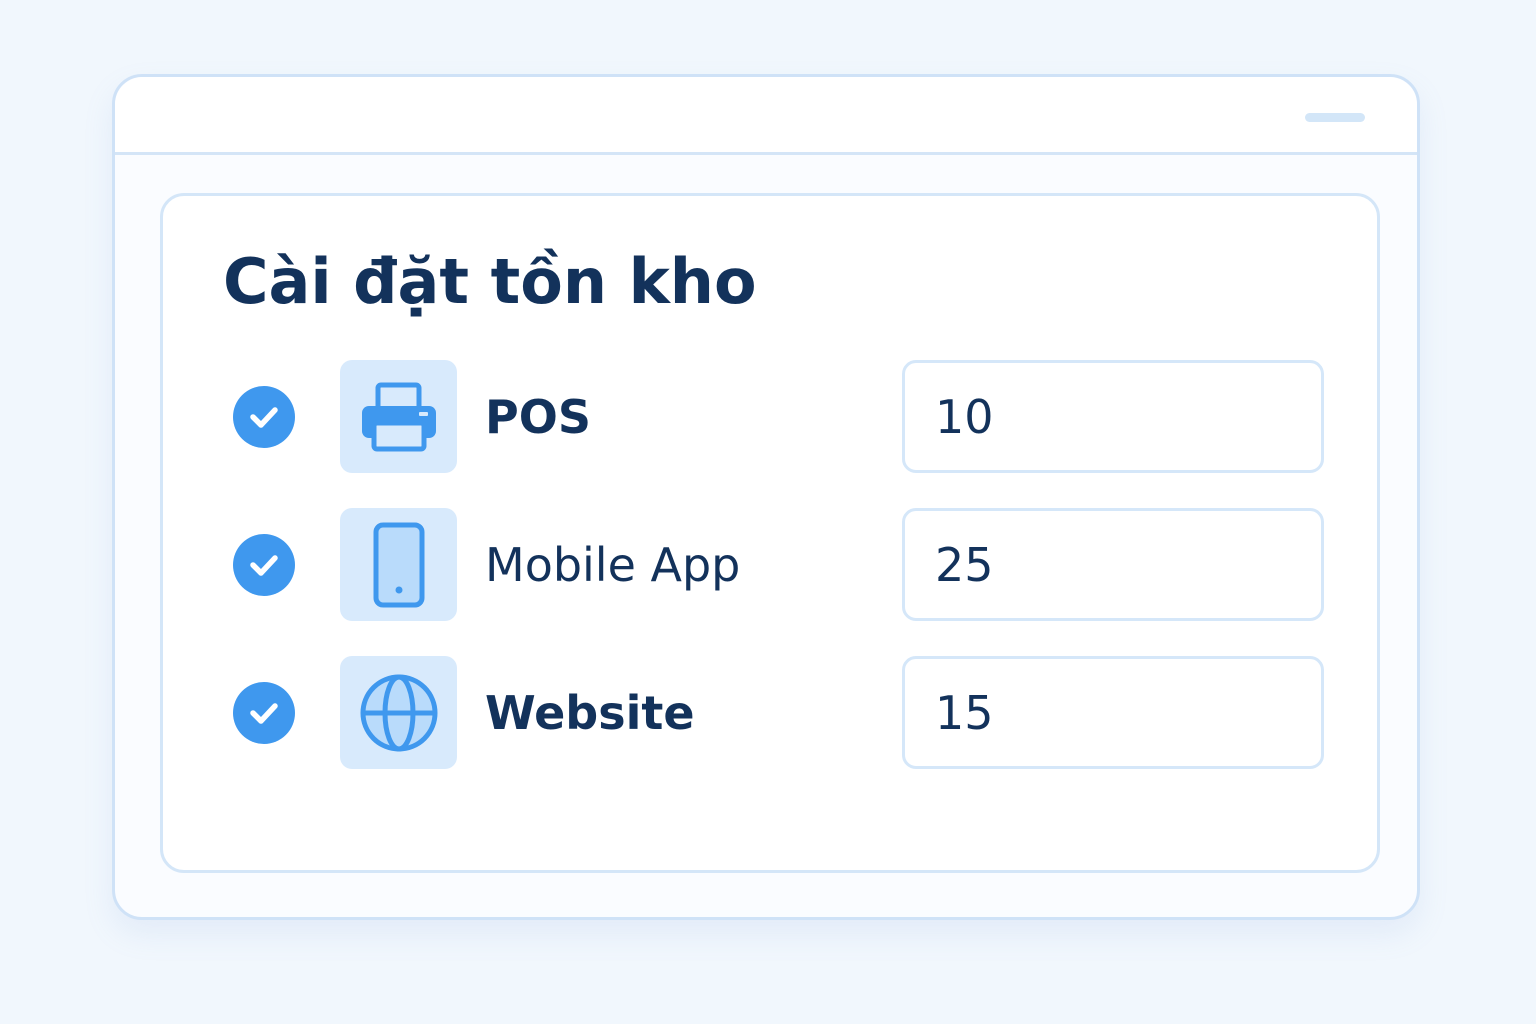 This screenshot has height=1024, width=1536. I want to click on globe-icon, so click(398, 712).